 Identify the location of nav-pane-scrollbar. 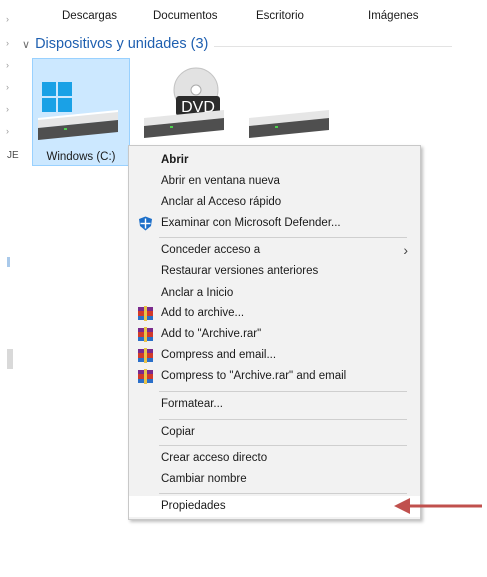
(10, 359).